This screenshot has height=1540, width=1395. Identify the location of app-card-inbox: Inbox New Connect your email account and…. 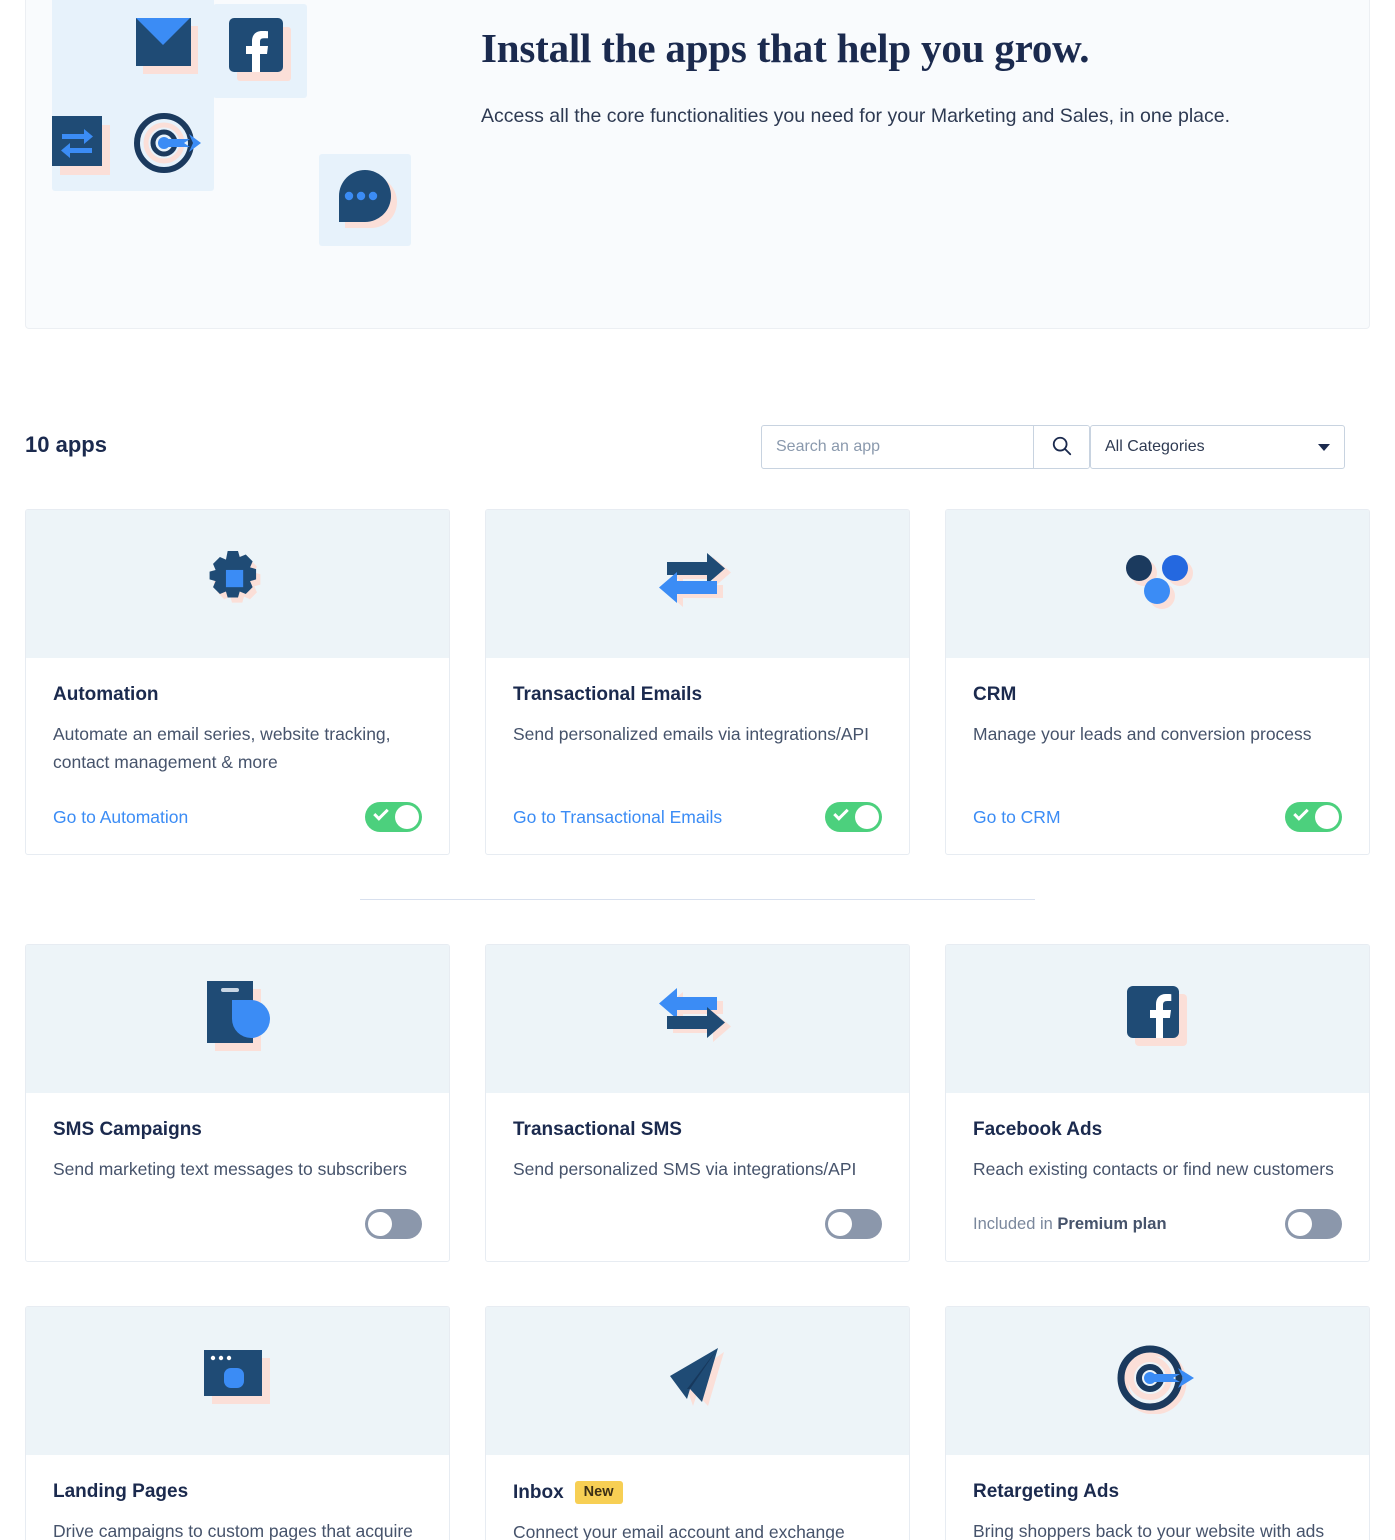
(697, 1423).